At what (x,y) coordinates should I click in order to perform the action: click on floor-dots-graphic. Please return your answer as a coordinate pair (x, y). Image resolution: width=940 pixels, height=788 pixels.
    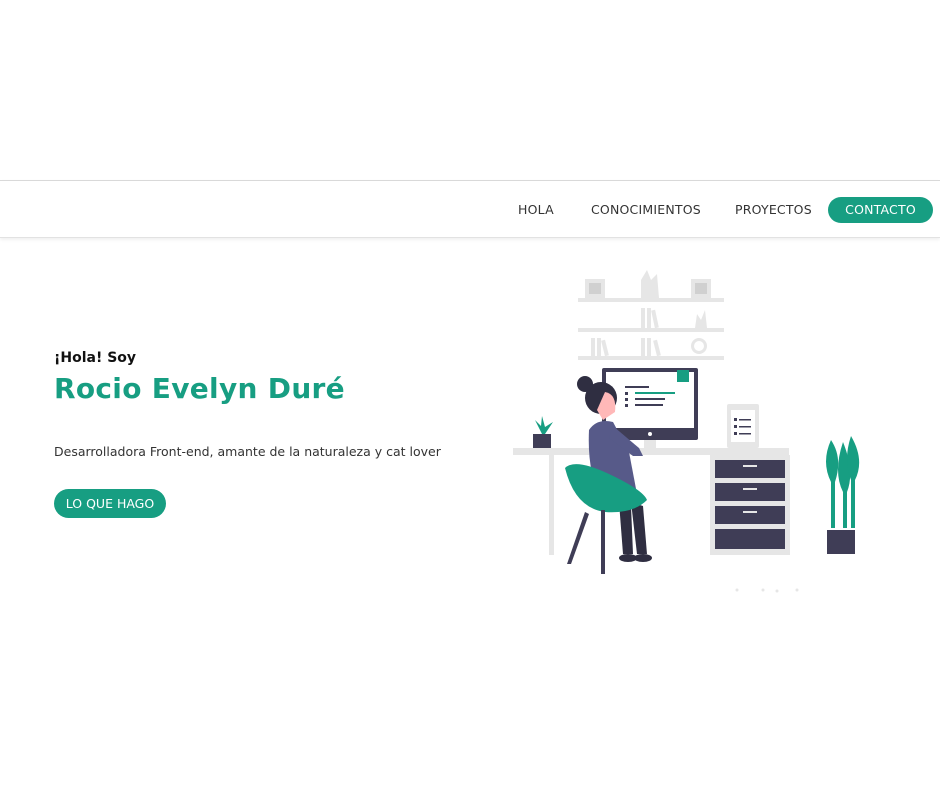
    Looking at the image, I should click on (767, 590).